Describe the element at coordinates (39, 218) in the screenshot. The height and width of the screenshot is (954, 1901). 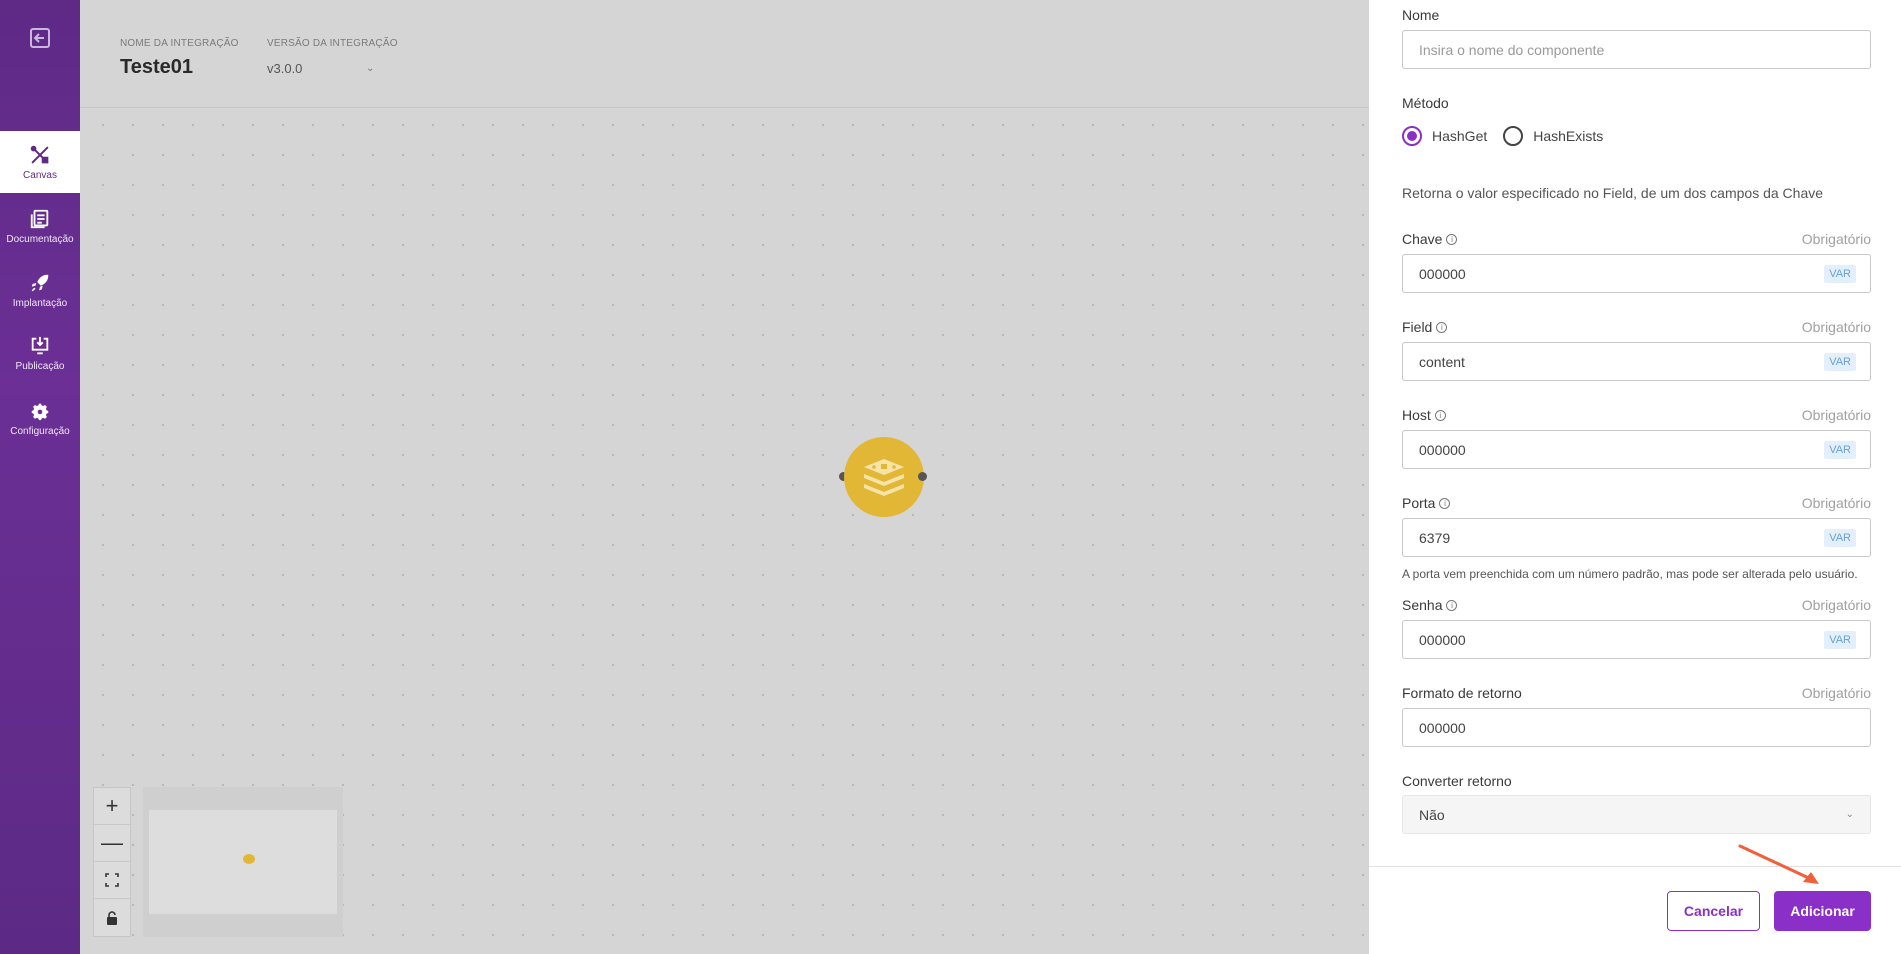
I see `document-icon` at that location.